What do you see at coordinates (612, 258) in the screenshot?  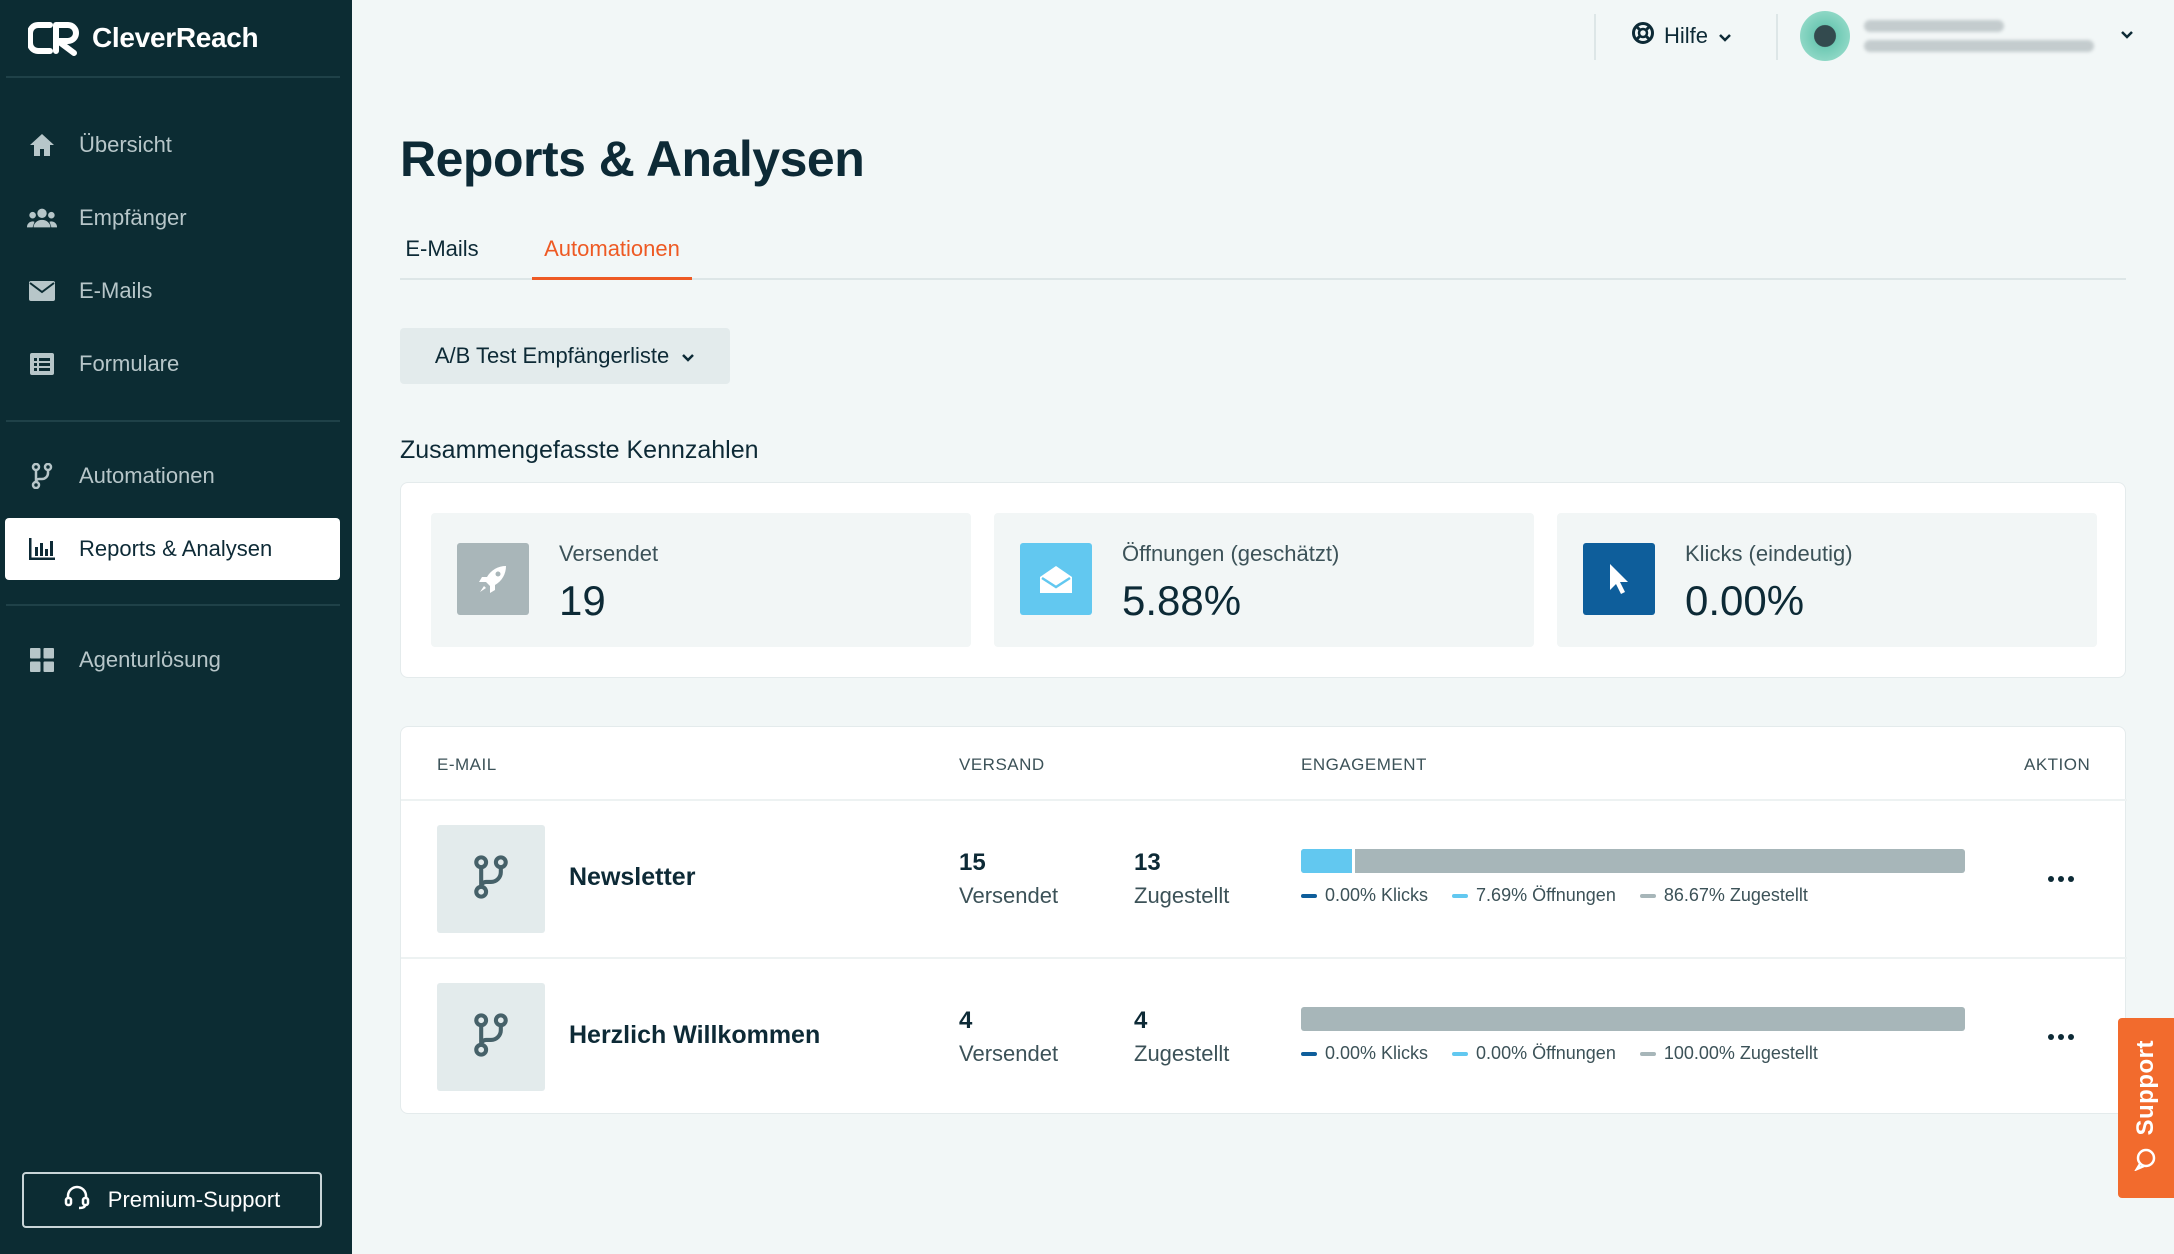 I see `tab-automationen: Automationen` at bounding box center [612, 258].